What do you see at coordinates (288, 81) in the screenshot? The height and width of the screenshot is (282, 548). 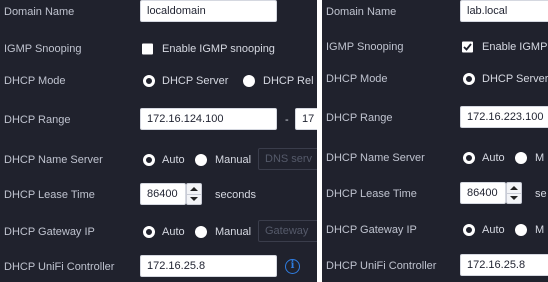 I see `dhcp-relay-radio-label: DHCP Rel` at bounding box center [288, 81].